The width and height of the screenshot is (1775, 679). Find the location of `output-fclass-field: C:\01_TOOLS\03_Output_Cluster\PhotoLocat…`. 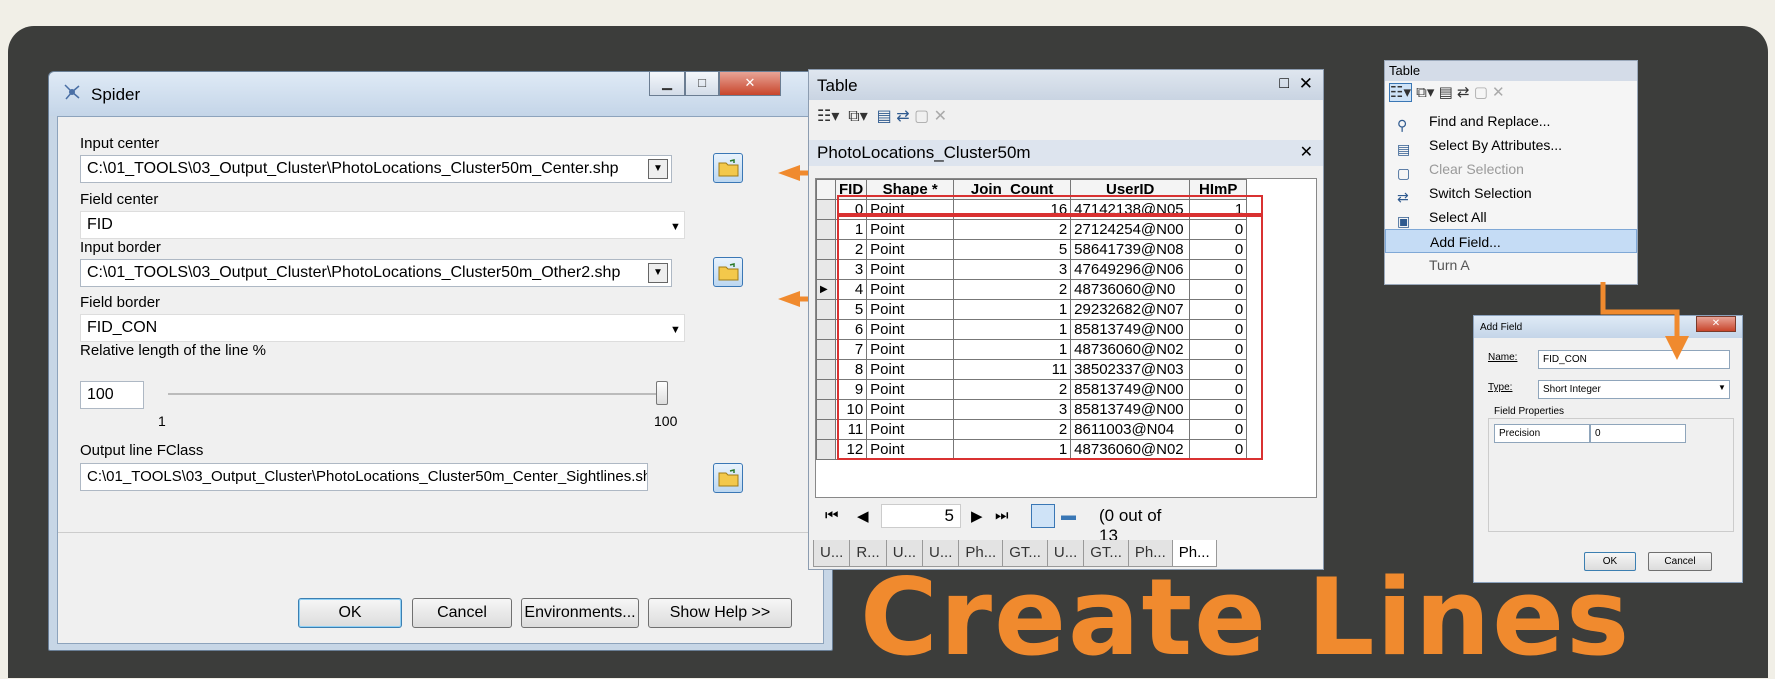

output-fclass-field: C:\01_TOOLS\03_Output_Cluster\PhotoLocat… is located at coordinates (364, 477).